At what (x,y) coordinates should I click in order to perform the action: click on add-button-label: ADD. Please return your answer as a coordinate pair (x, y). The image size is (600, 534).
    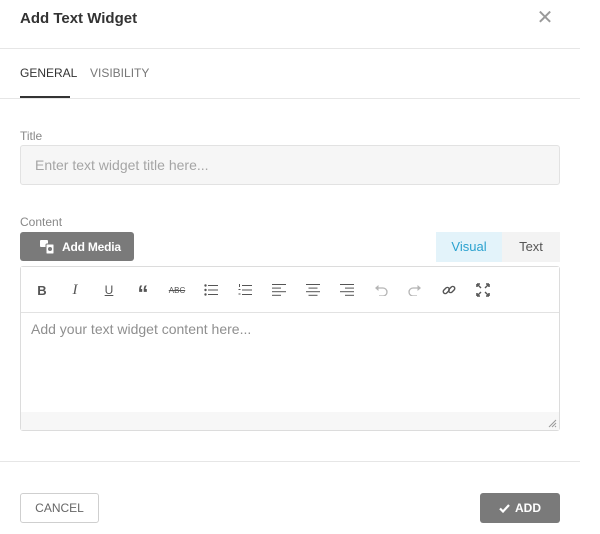
    Looking at the image, I should click on (528, 508).